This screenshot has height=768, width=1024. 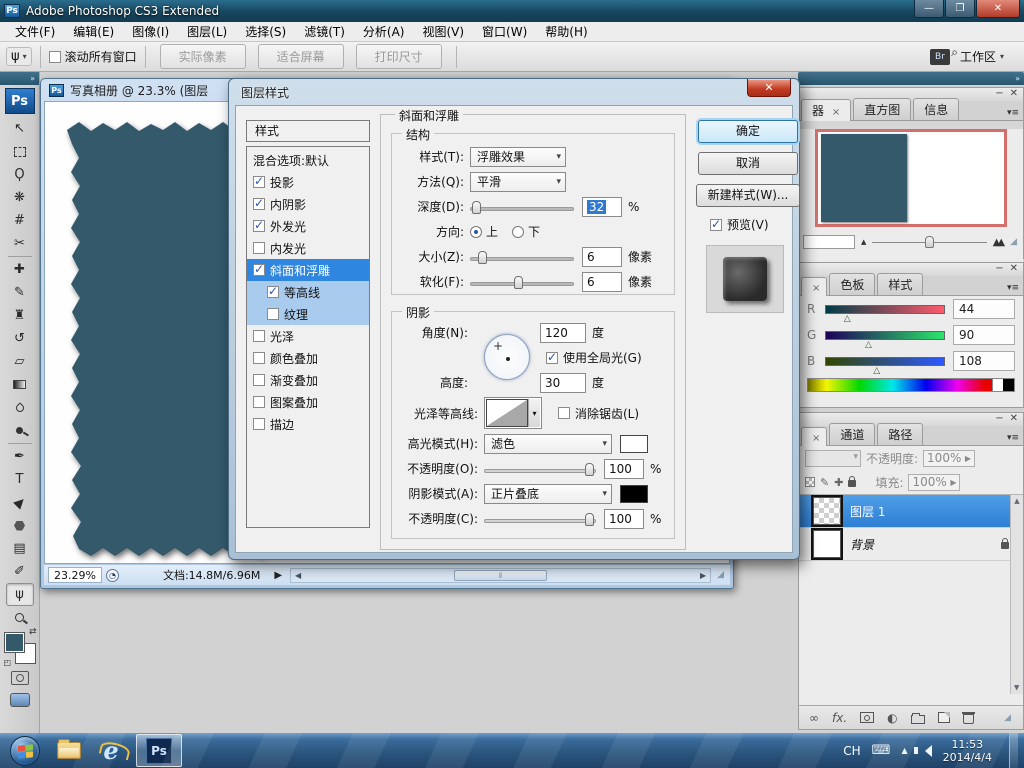 I want to click on close-button: ✕, so click(x=998, y=9).